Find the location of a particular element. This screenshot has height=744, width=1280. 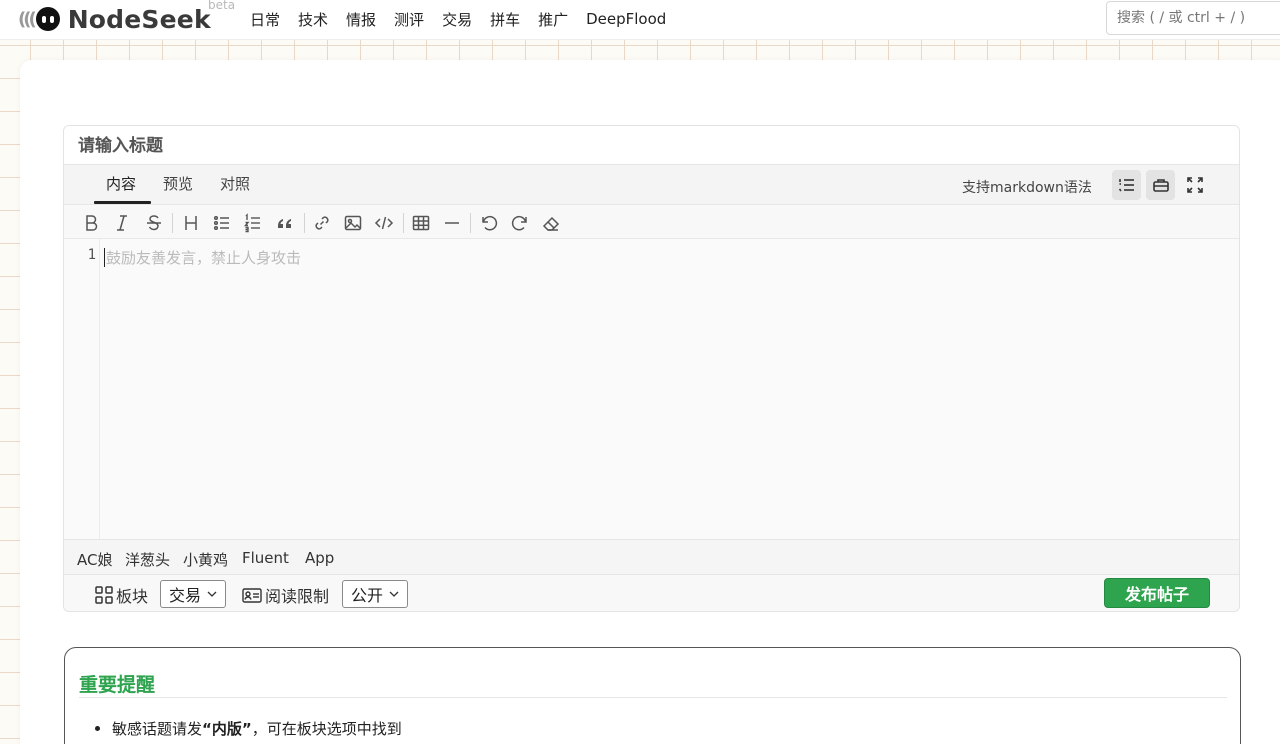

strikethrough-icon is located at coordinates (154, 223).